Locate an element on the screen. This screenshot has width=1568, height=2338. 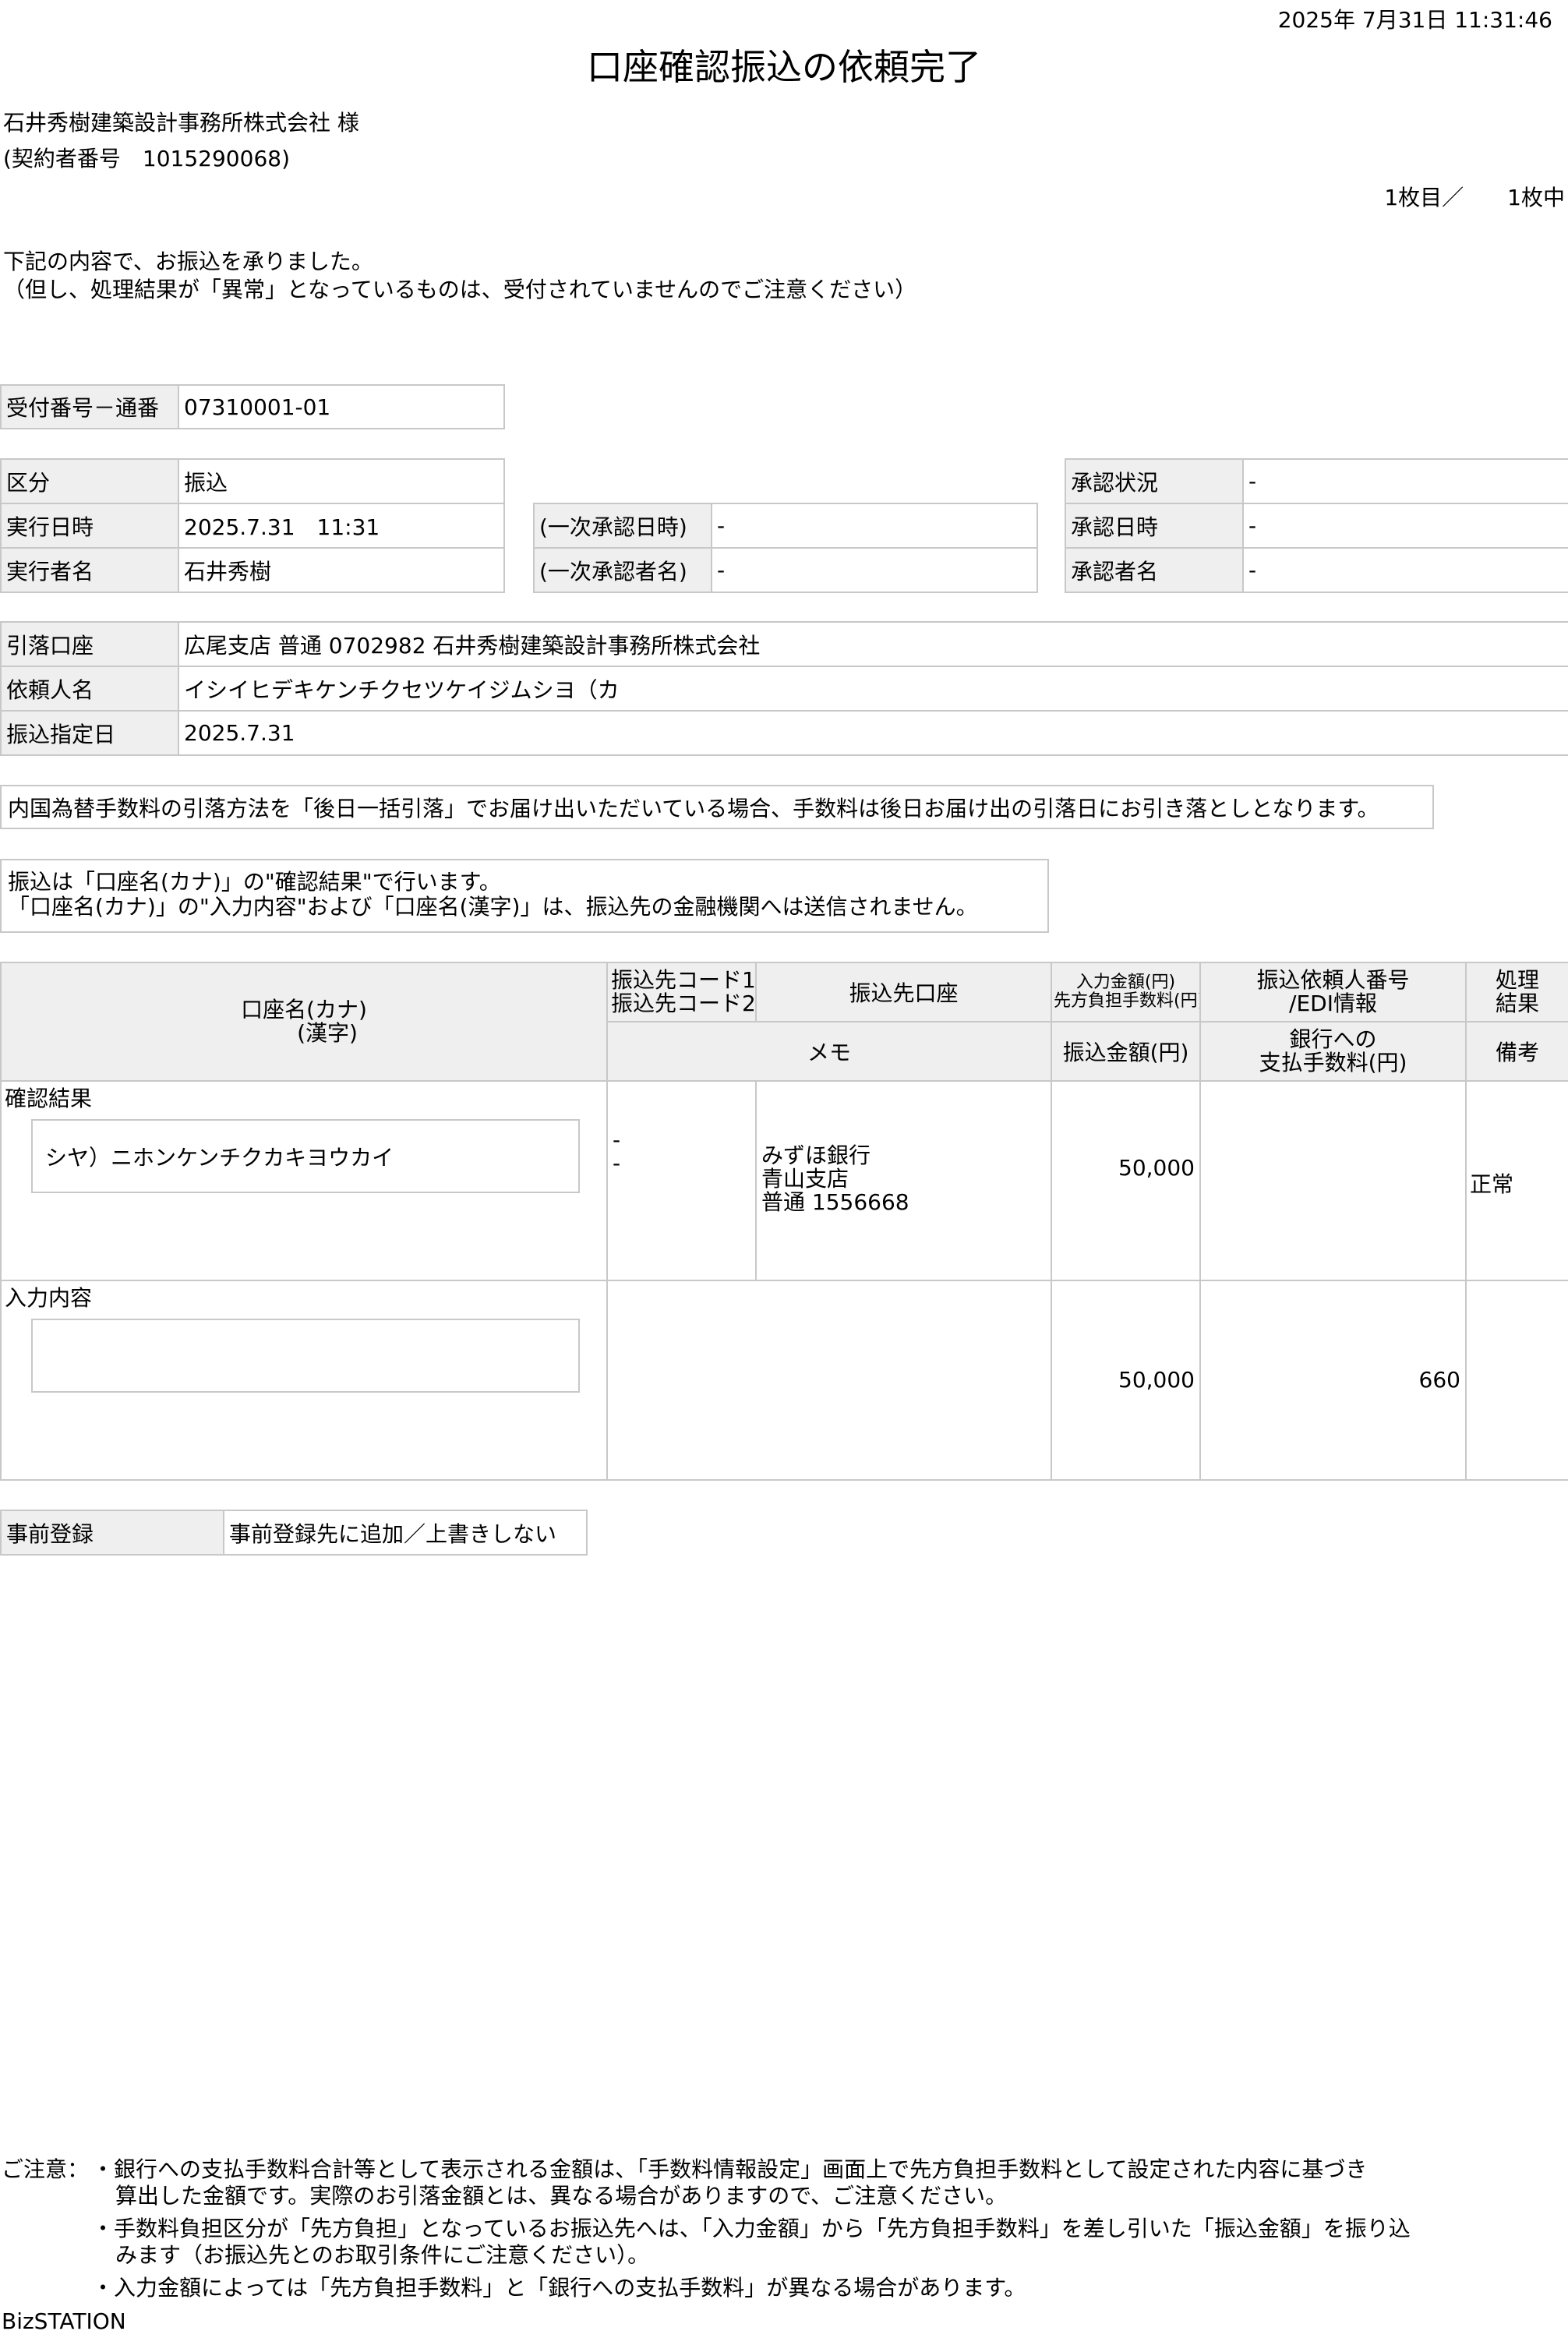
exec-date-value: 2025.7.31 11:31 is located at coordinates (341, 526).